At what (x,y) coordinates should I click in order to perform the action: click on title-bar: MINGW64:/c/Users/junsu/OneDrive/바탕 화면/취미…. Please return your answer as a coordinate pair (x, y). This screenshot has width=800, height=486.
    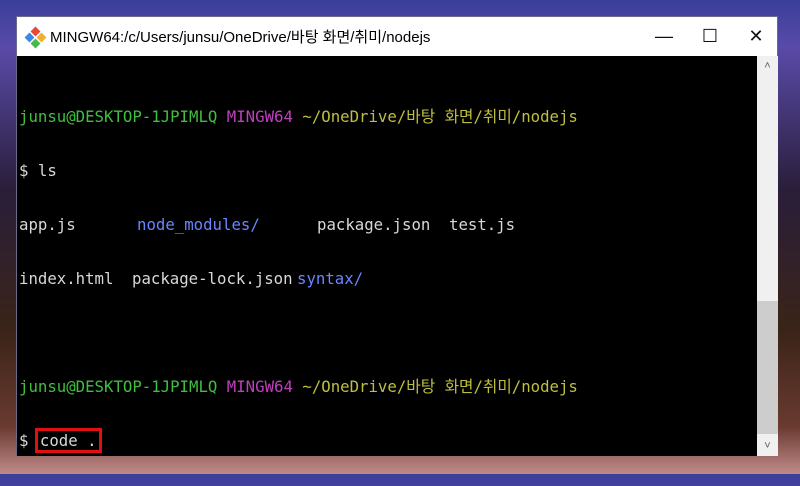
    Looking at the image, I should click on (397, 36).